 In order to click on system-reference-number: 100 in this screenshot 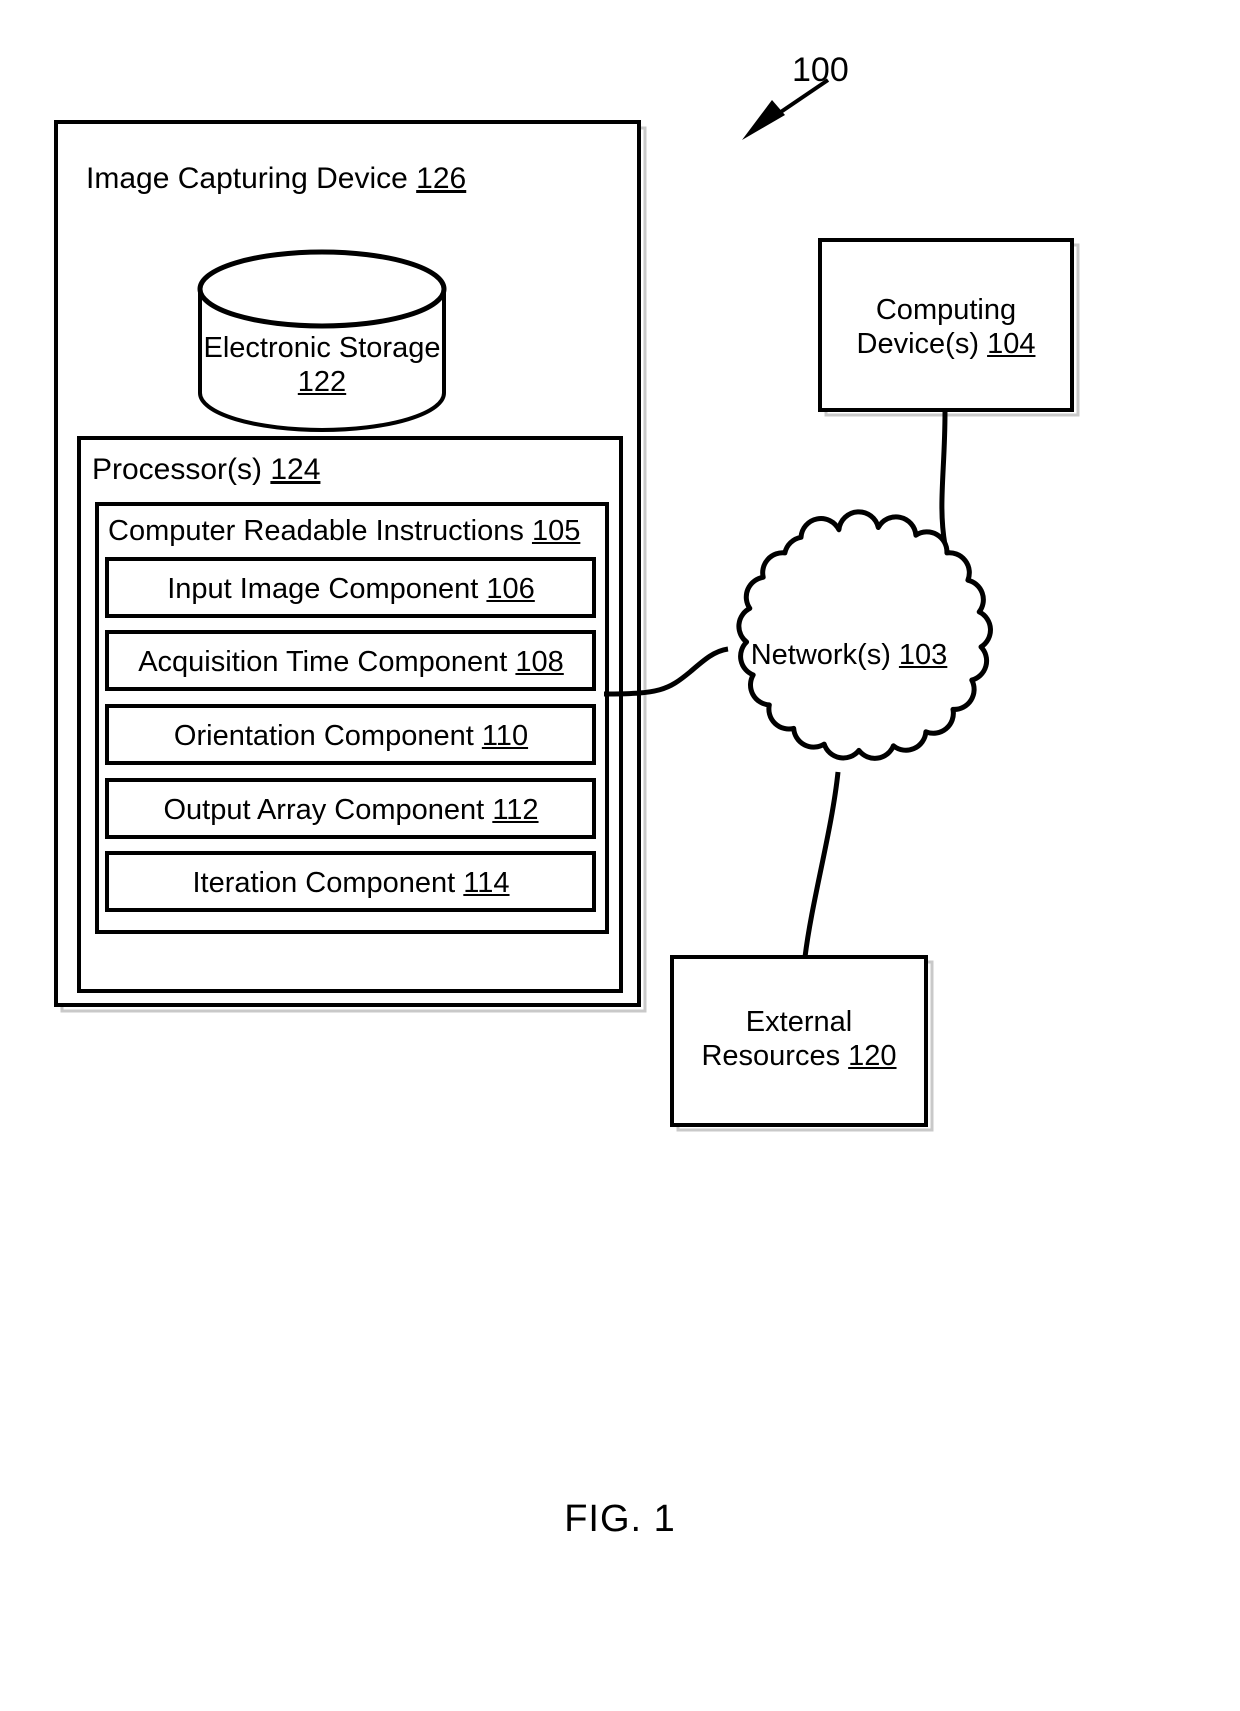, I will do `click(820, 70)`.